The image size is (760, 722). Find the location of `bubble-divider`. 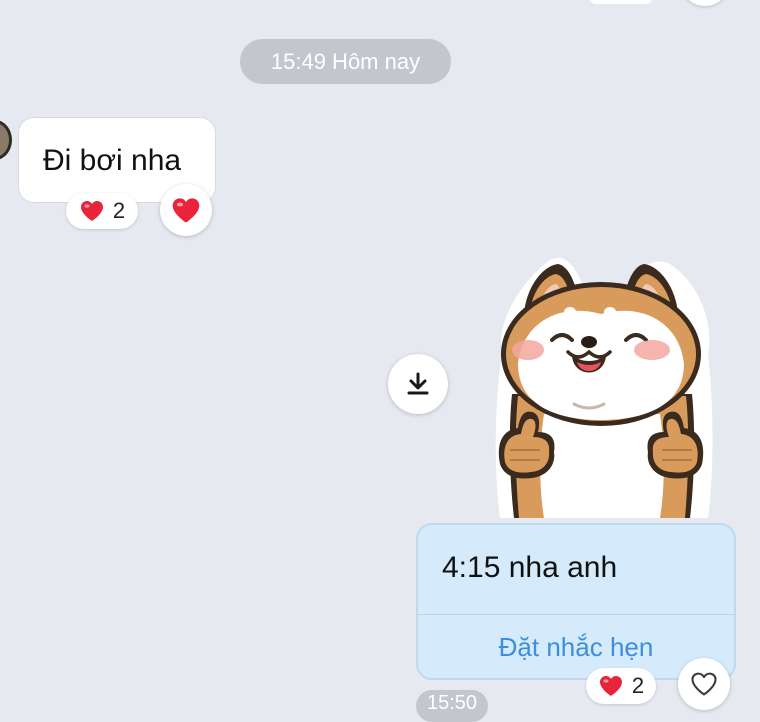

bubble-divider is located at coordinates (576, 614).